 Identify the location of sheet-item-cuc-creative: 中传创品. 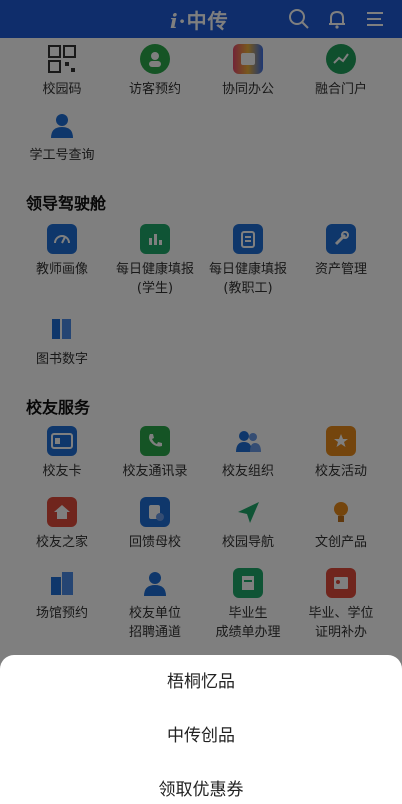
(201, 736).